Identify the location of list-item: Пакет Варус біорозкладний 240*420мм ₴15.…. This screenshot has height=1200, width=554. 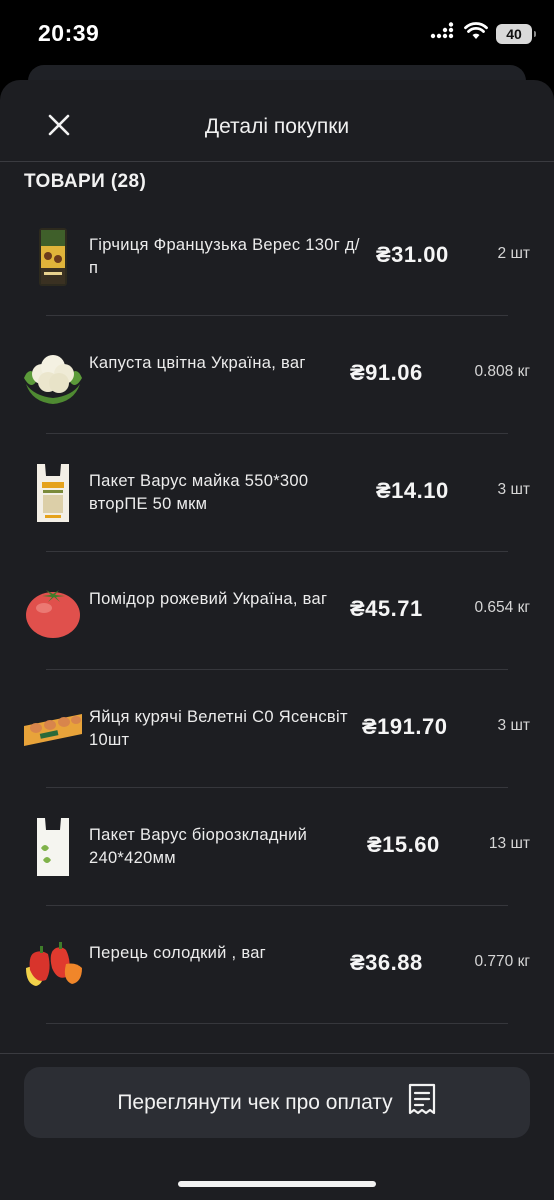
(277, 847).